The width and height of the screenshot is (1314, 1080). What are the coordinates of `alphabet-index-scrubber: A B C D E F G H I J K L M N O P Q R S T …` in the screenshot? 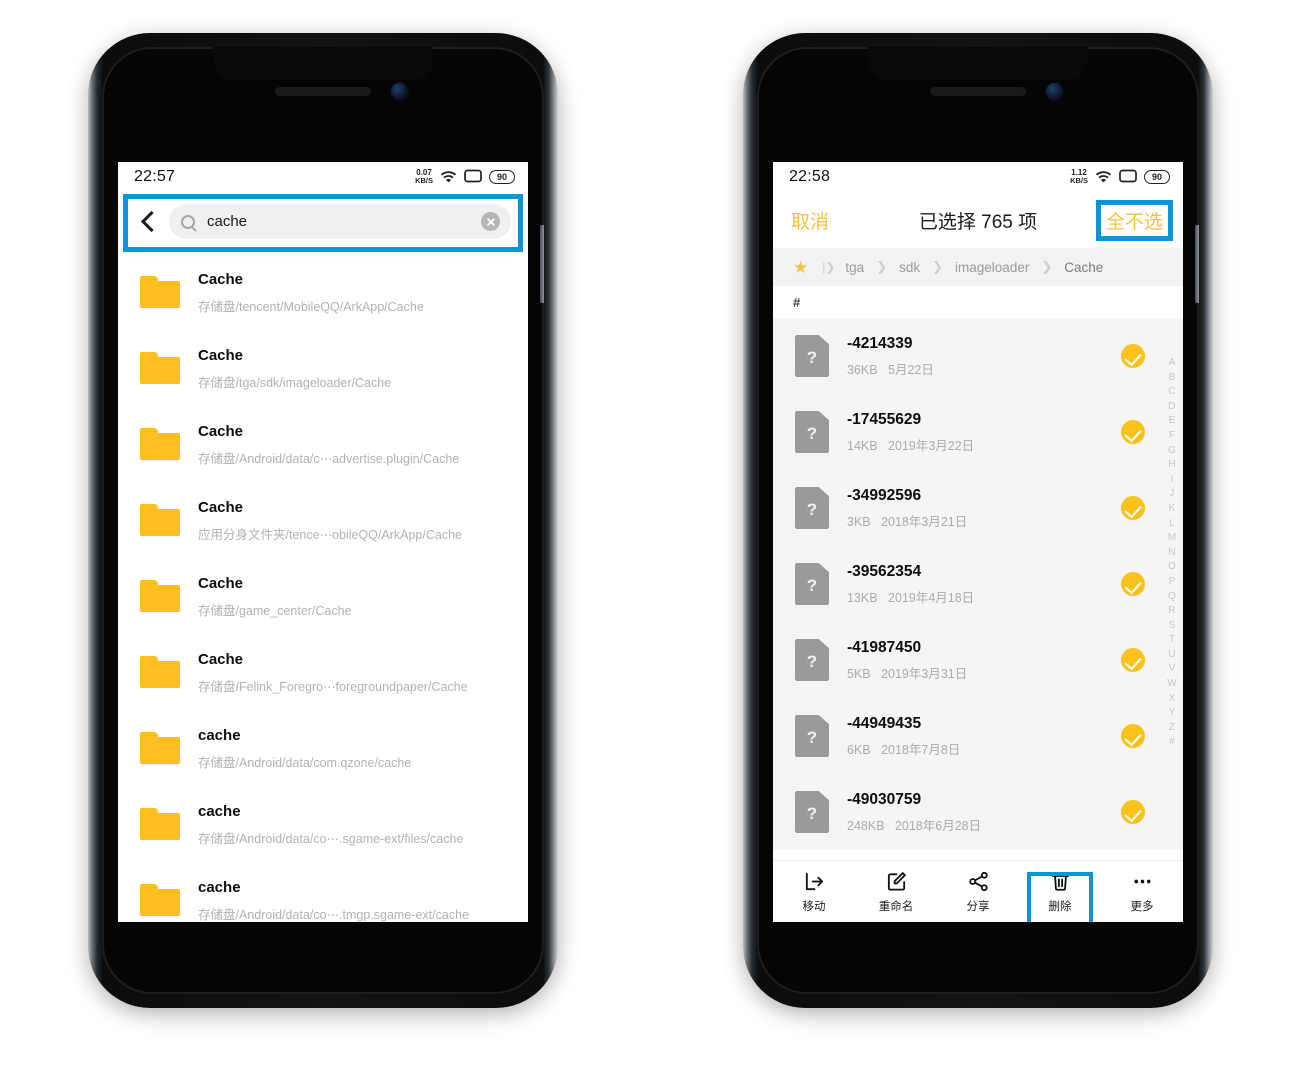 It's located at (1172, 553).